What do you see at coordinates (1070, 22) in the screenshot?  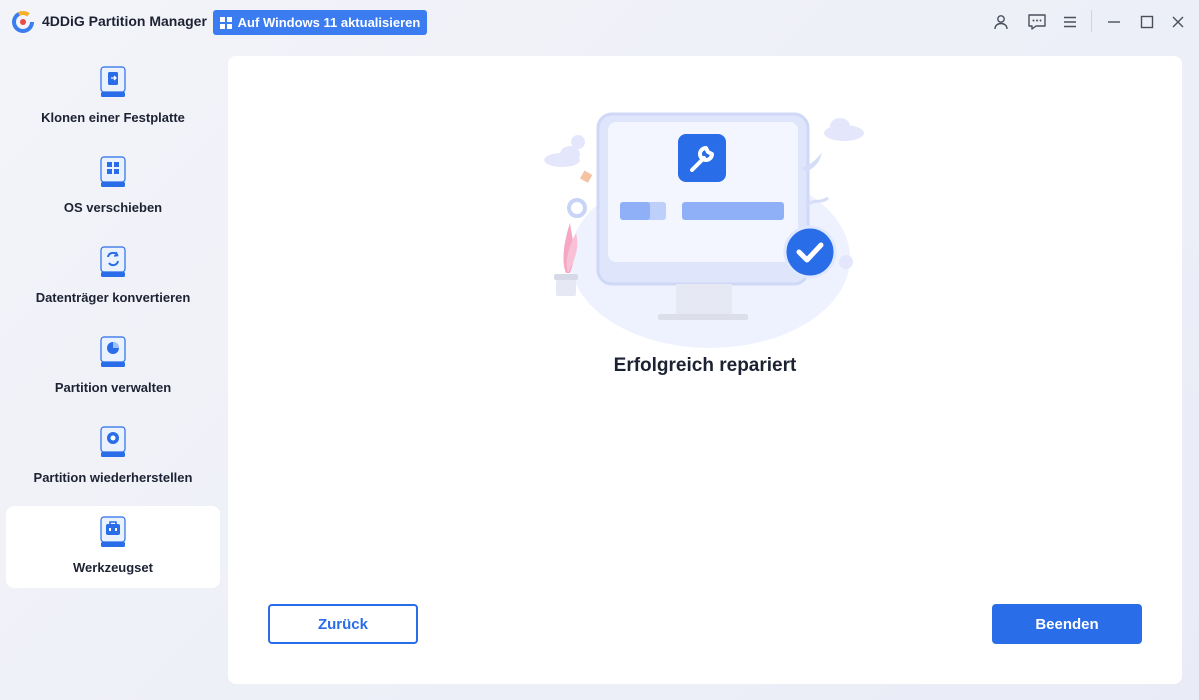 I see `menu-icon` at bounding box center [1070, 22].